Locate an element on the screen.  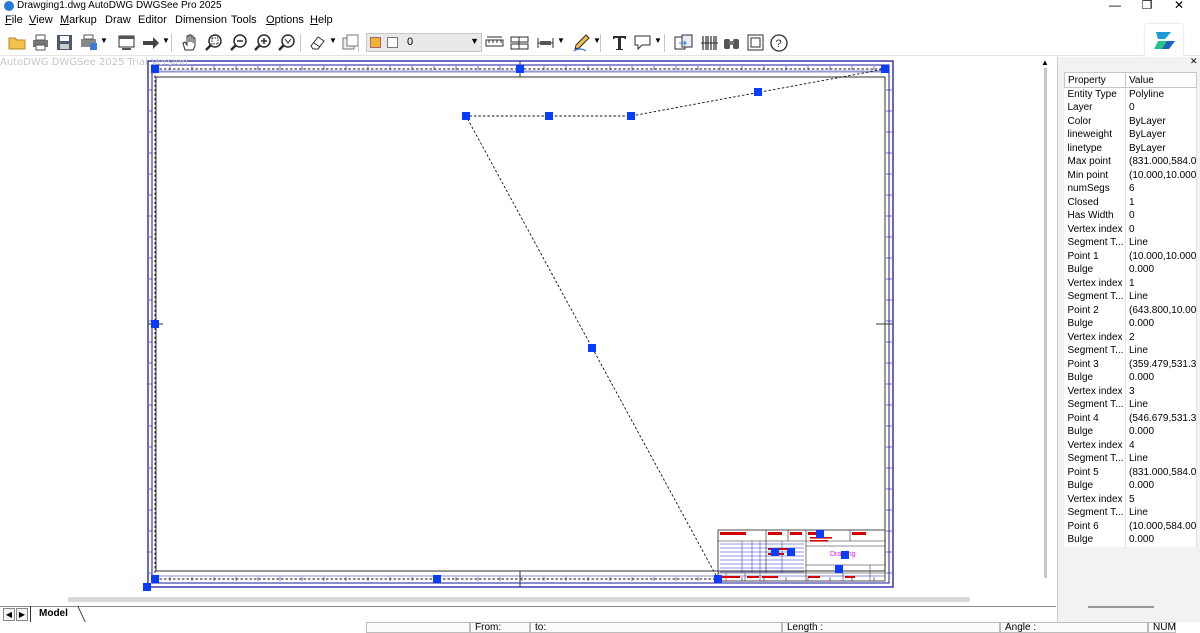
print-setup-icon is located at coordinates (88, 42).